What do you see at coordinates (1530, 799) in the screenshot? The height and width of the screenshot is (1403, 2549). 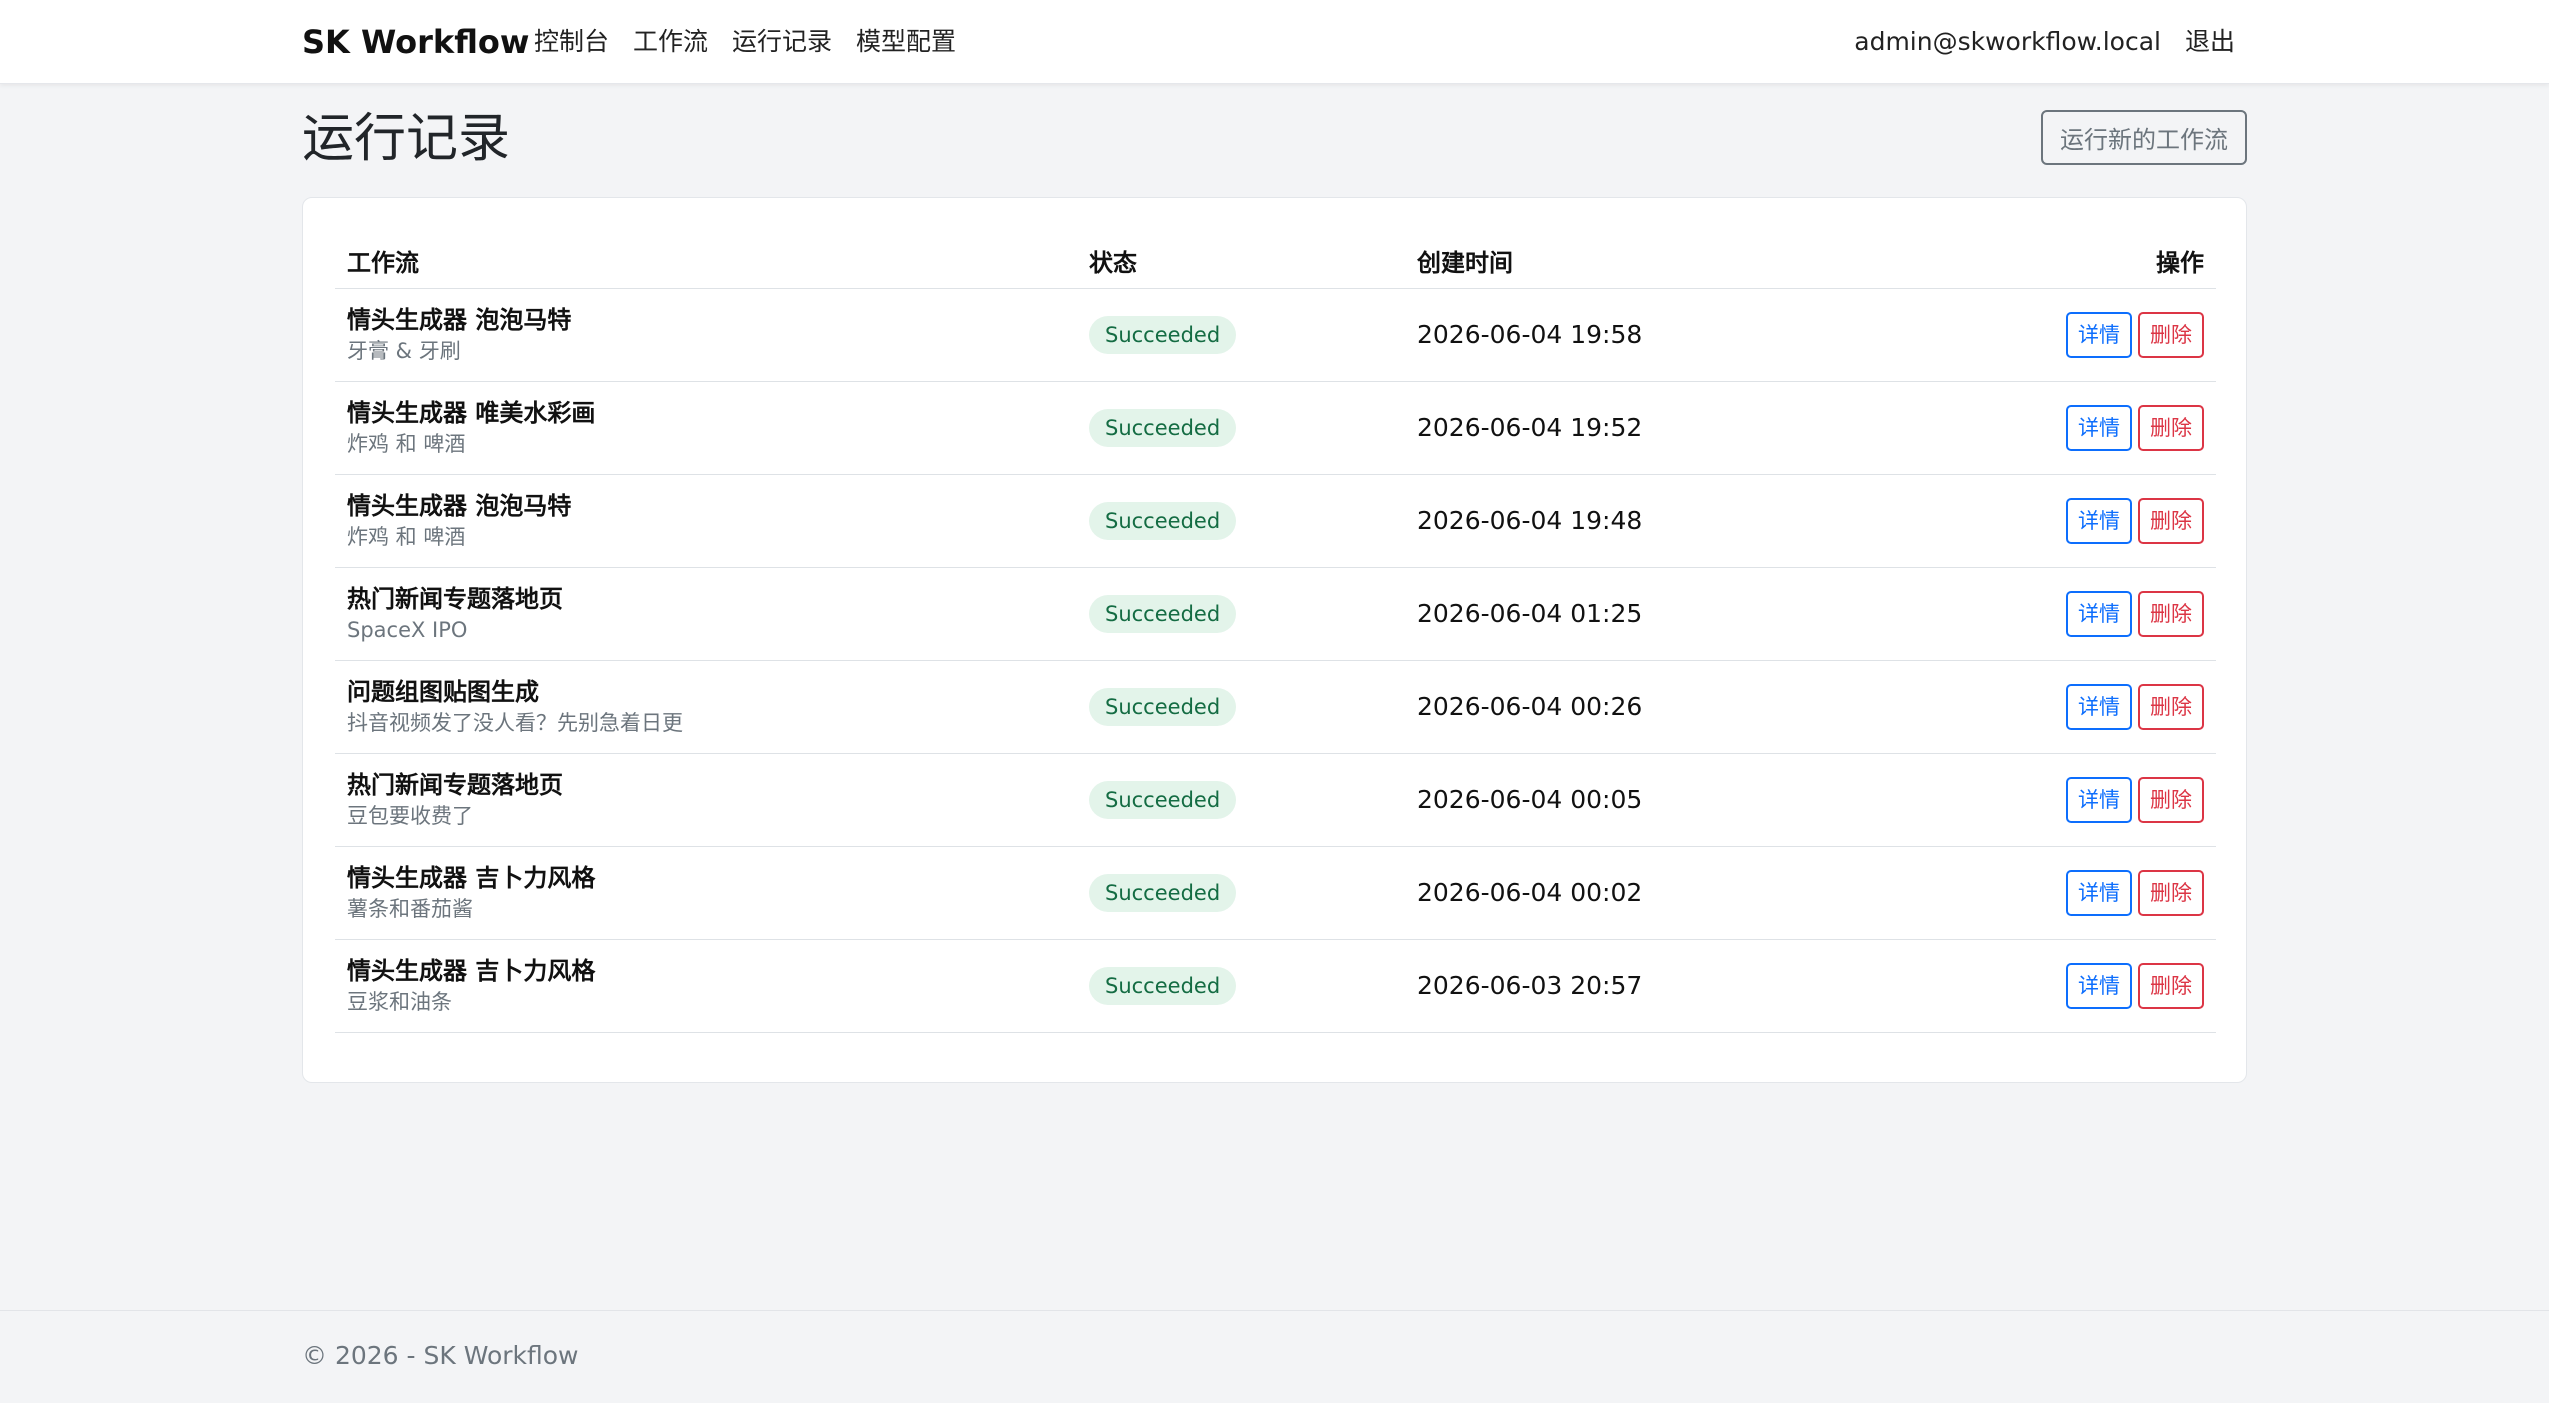 I see `created-time: 2026-06-04 00:05` at bounding box center [1530, 799].